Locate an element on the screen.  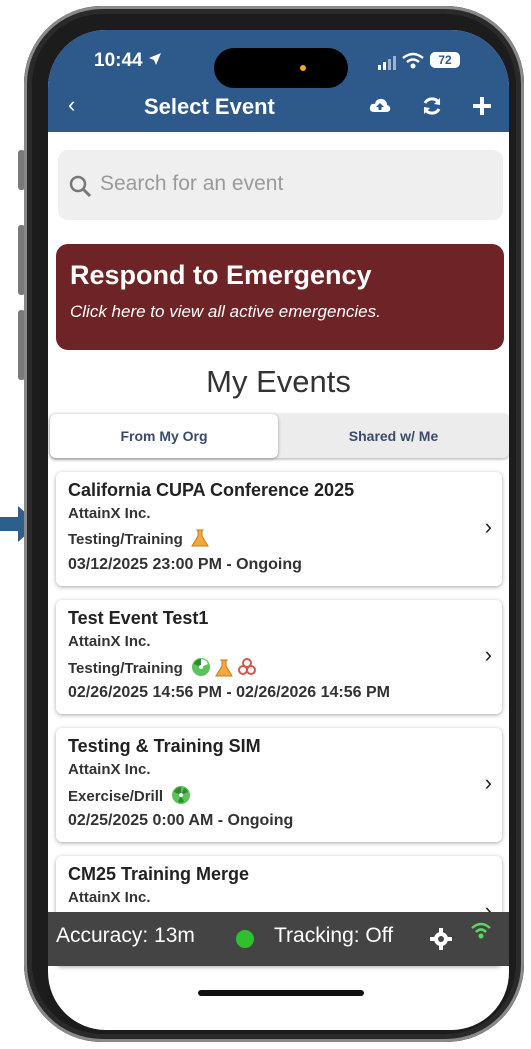
search-bar: Search for an event is located at coordinates (280, 185).